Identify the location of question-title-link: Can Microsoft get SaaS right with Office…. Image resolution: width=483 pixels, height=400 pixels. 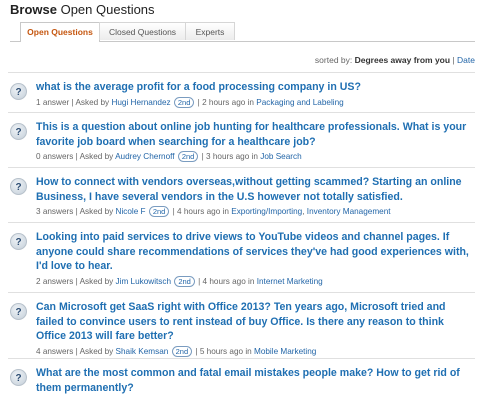
(253, 322).